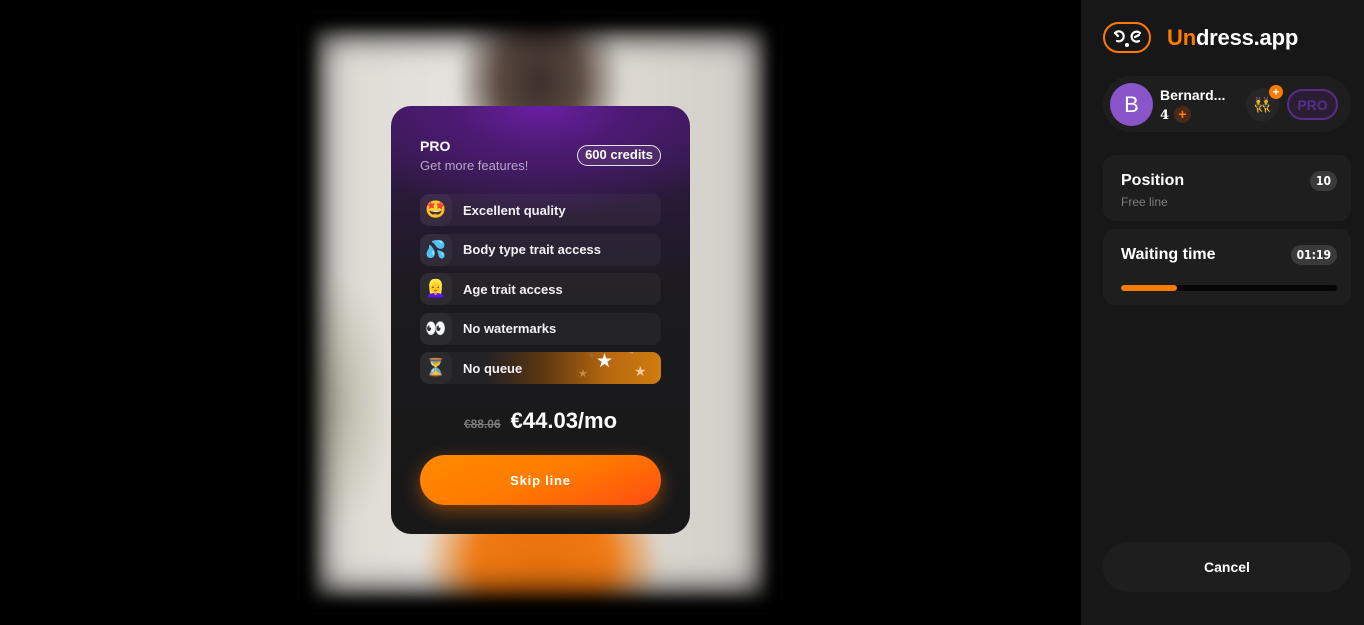  I want to click on feature-label: No watermarks, so click(510, 329).